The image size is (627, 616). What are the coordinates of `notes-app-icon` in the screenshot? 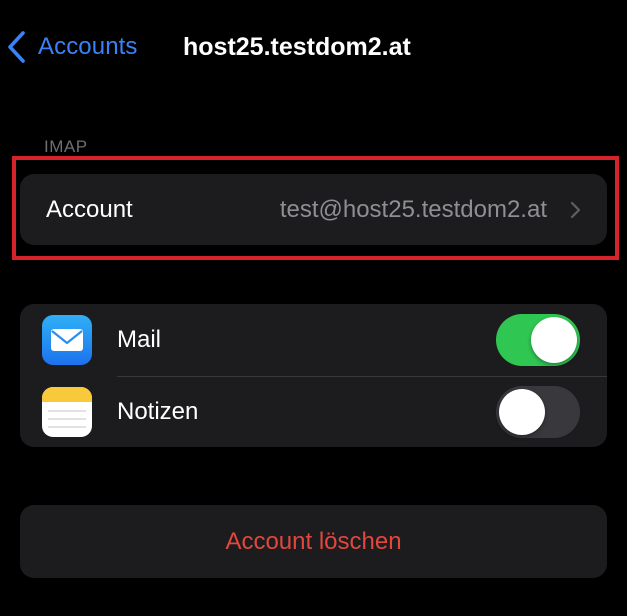 It's located at (67, 412).